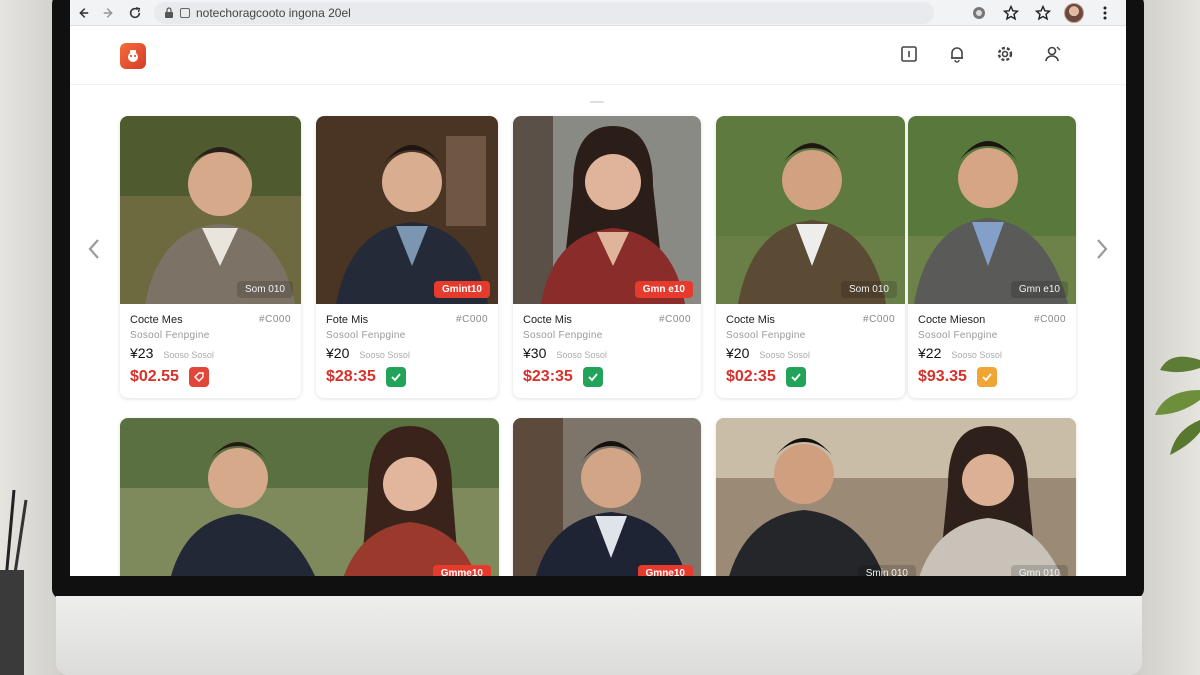 The image size is (1200, 675). I want to click on address-bar: notechoragcooto ingona 20el, so click(544, 12).